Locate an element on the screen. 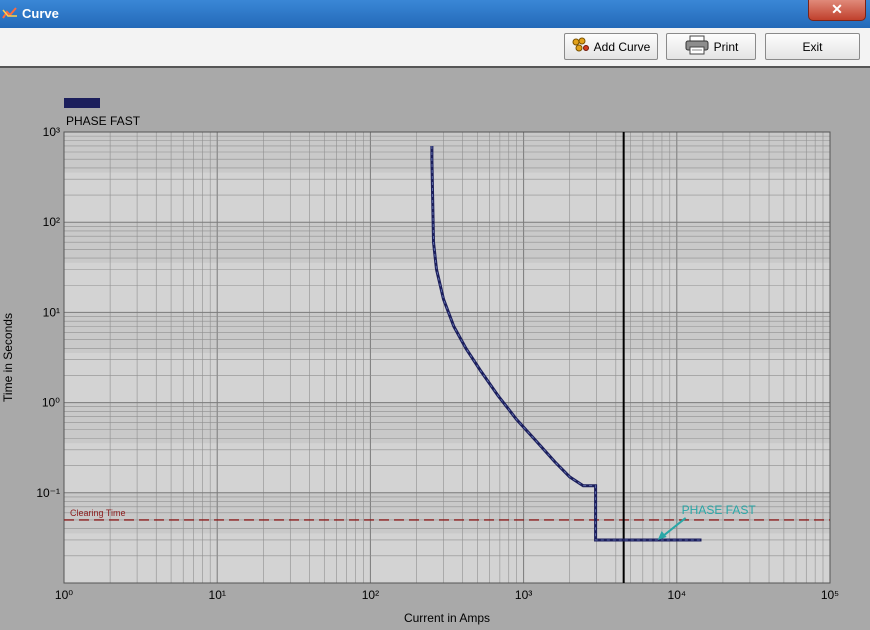  add-curve-icon is located at coordinates (581, 46).